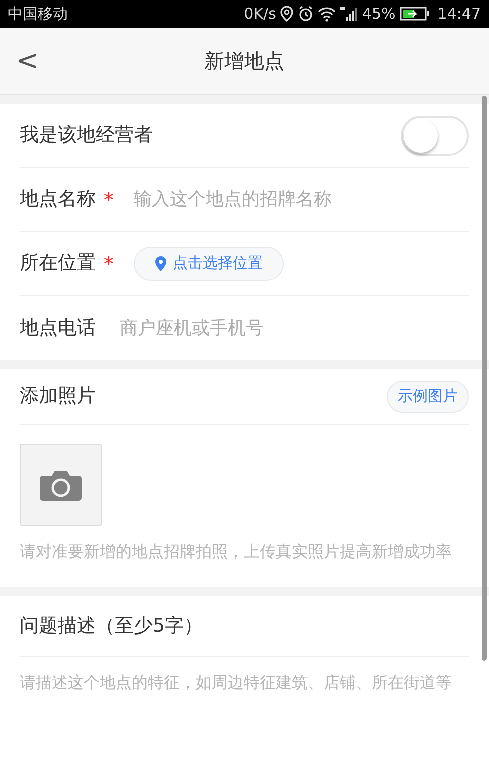  I want to click on clock-time: 14:47, so click(459, 14).